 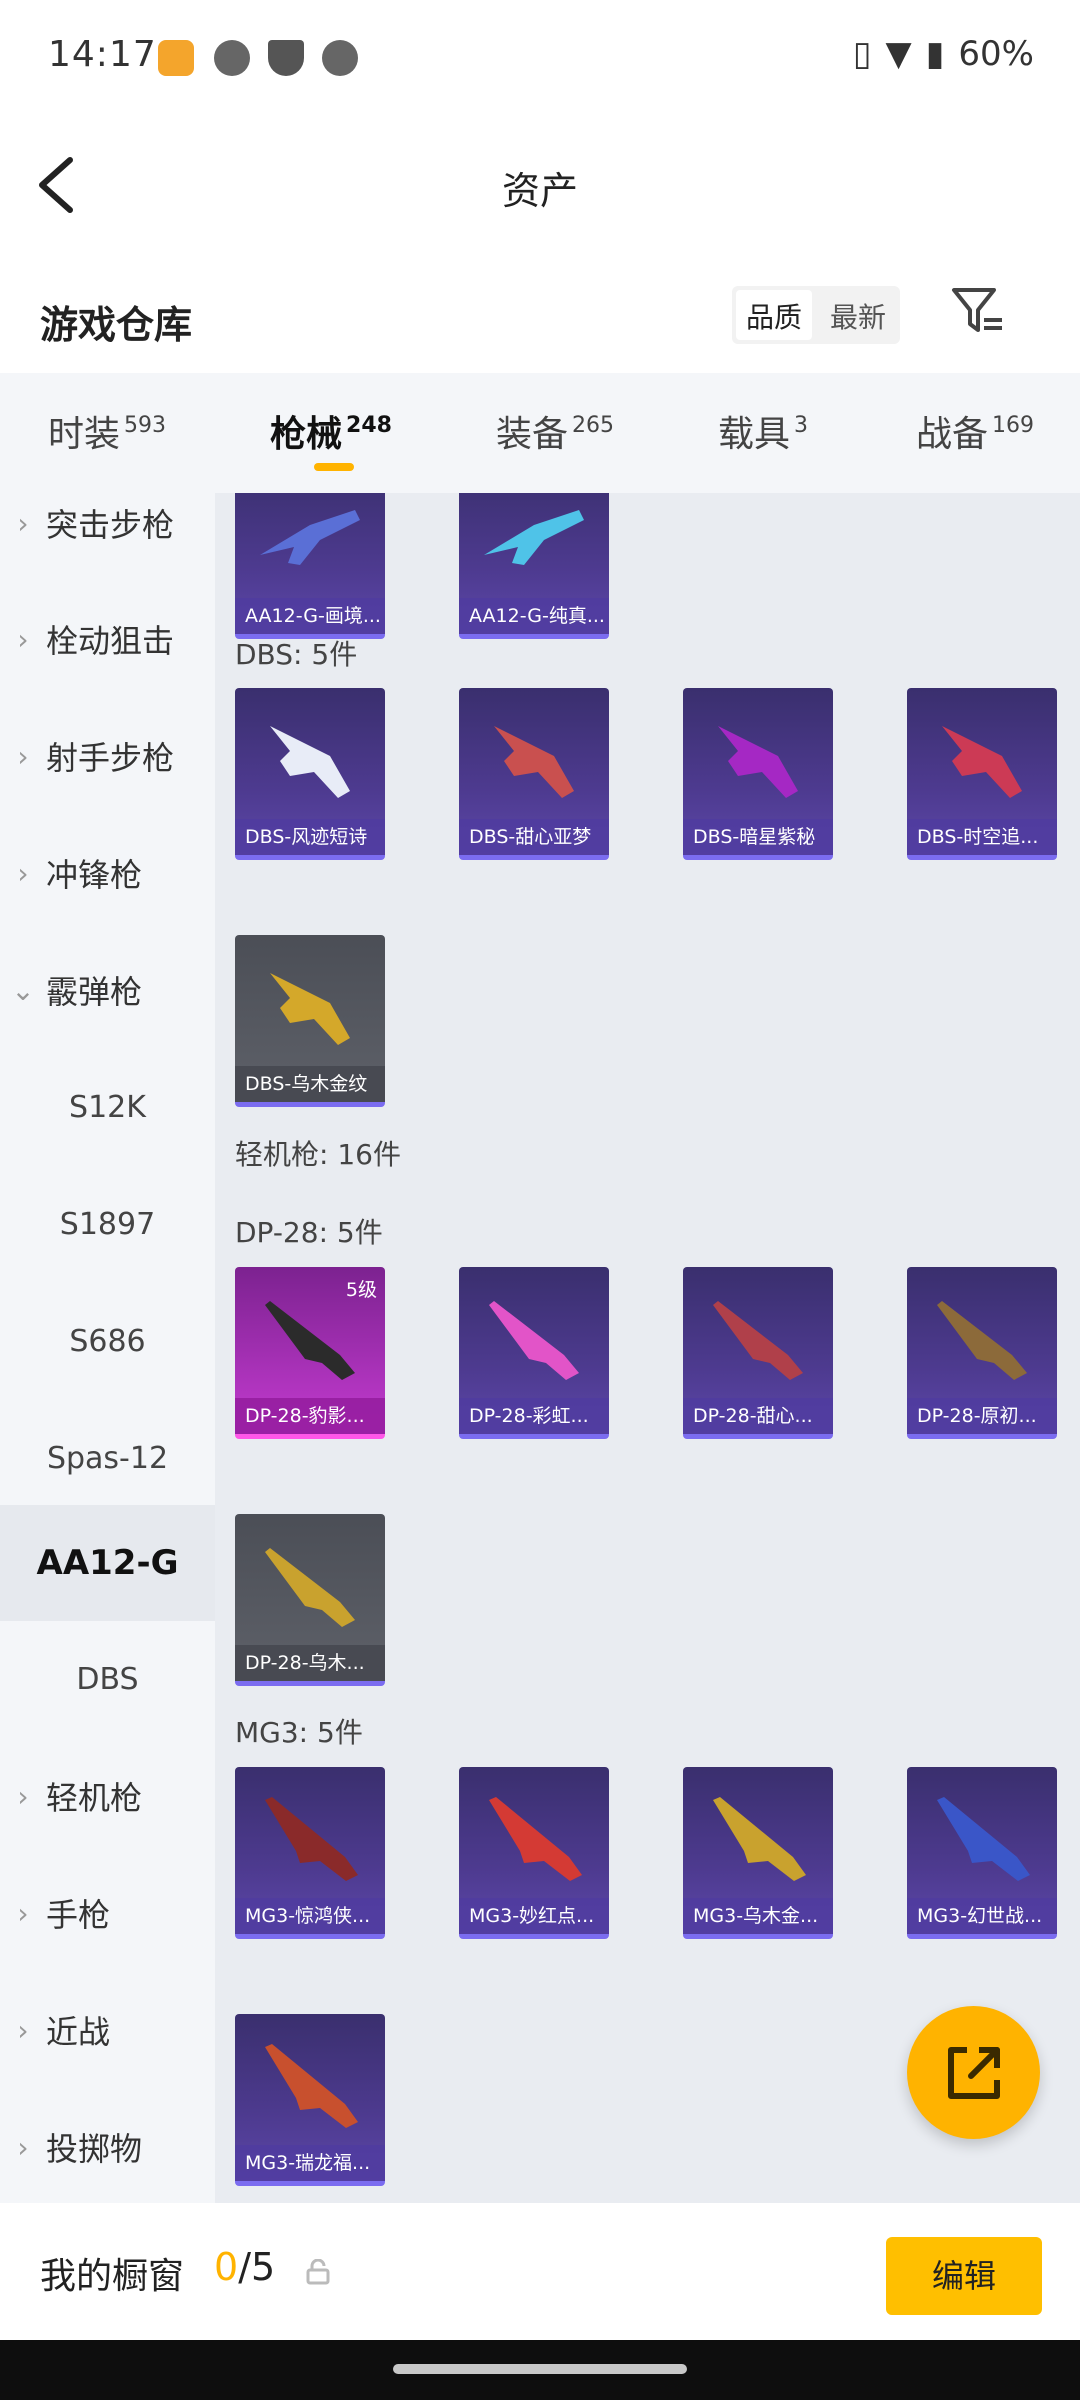 I want to click on edit-button: 编辑, so click(x=964, y=2276).